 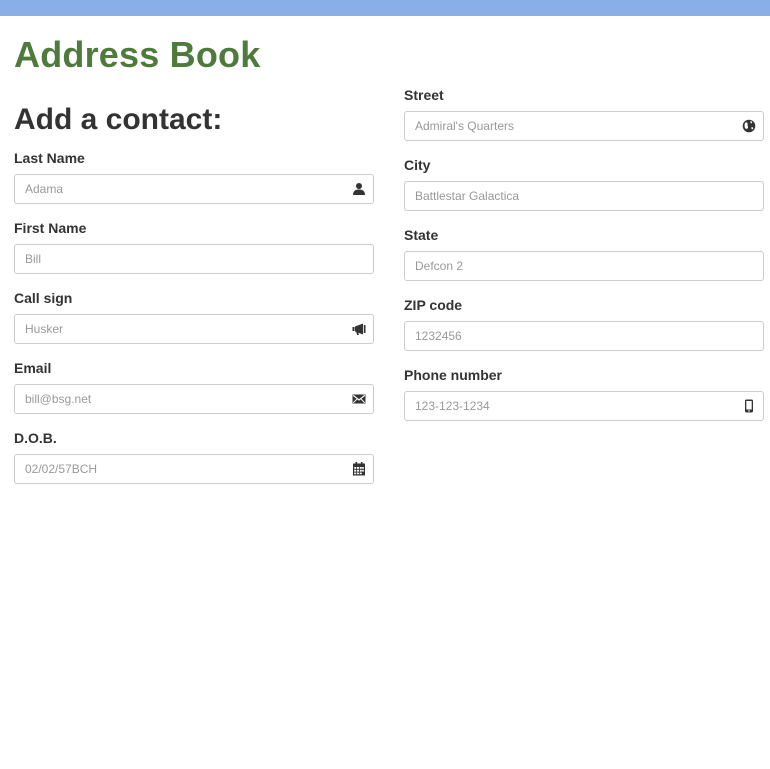 I want to click on zip-code-field: ZIP code, so click(x=584, y=323).